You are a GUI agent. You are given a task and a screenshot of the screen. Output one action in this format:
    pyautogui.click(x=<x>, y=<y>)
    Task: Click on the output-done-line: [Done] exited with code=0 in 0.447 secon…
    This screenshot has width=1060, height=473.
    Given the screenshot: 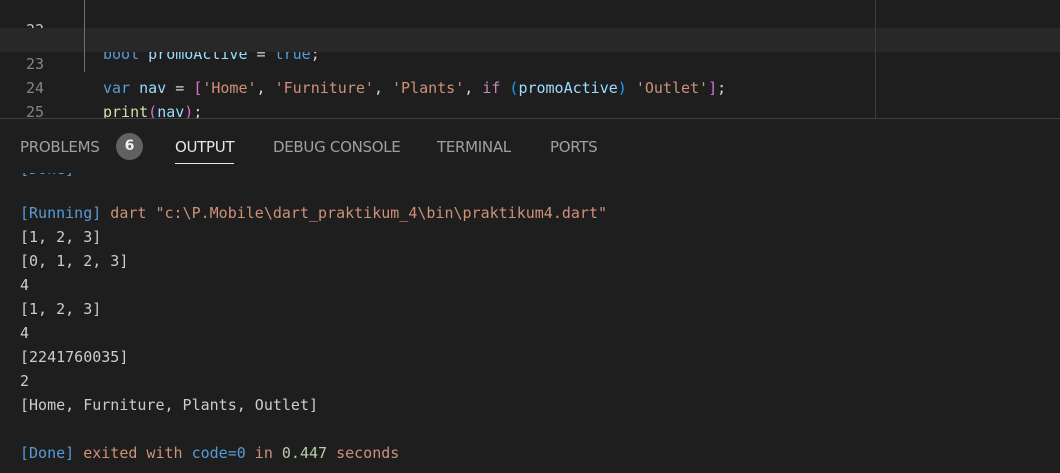 What is the action you would take?
    pyautogui.click(x=209, y=453)
    